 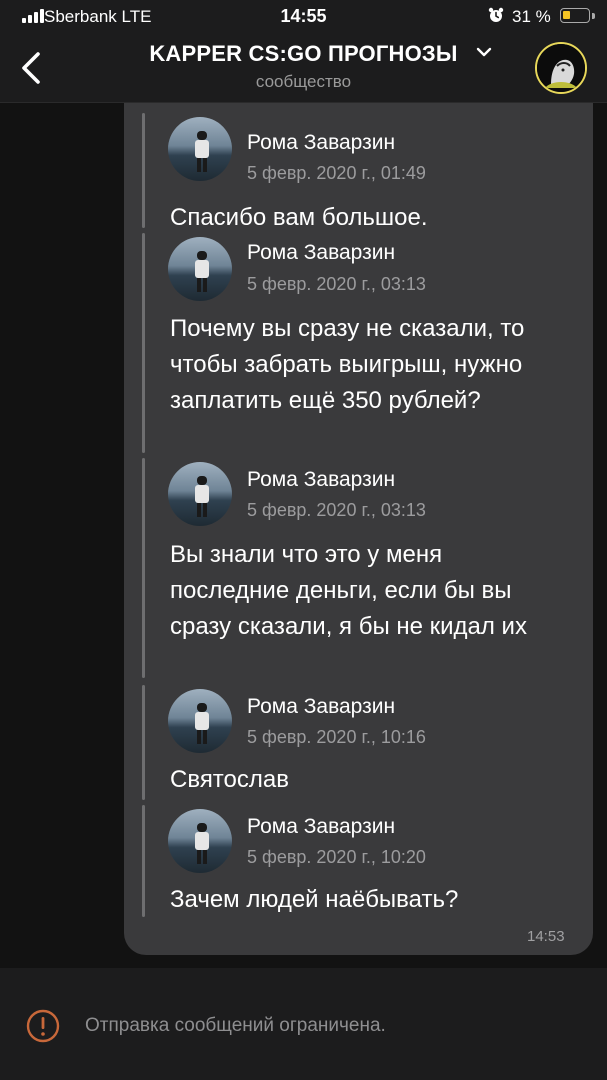 I want to click on status-bar: Sberbank LTE 14:55 31 %, so click(x=303, y=17).